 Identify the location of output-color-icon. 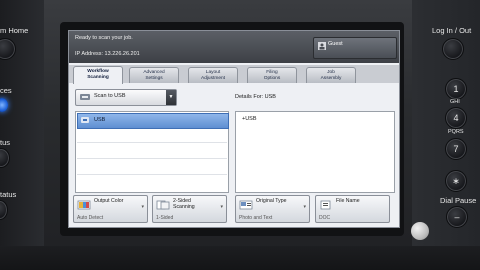
(84, 205).